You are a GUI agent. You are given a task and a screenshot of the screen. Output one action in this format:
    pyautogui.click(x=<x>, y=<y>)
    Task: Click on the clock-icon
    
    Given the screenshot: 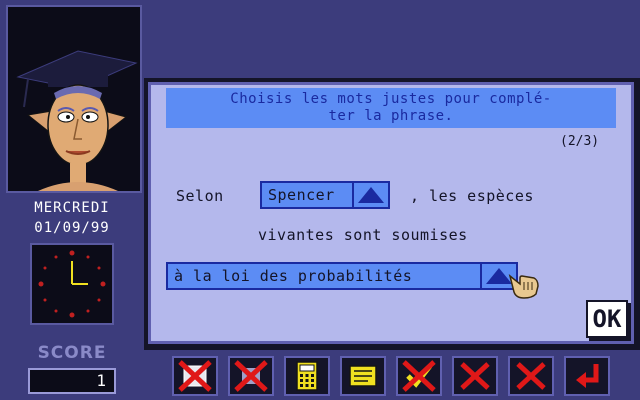 What is the action you would take?
    pyautogui.click(x=72, y=284)
    